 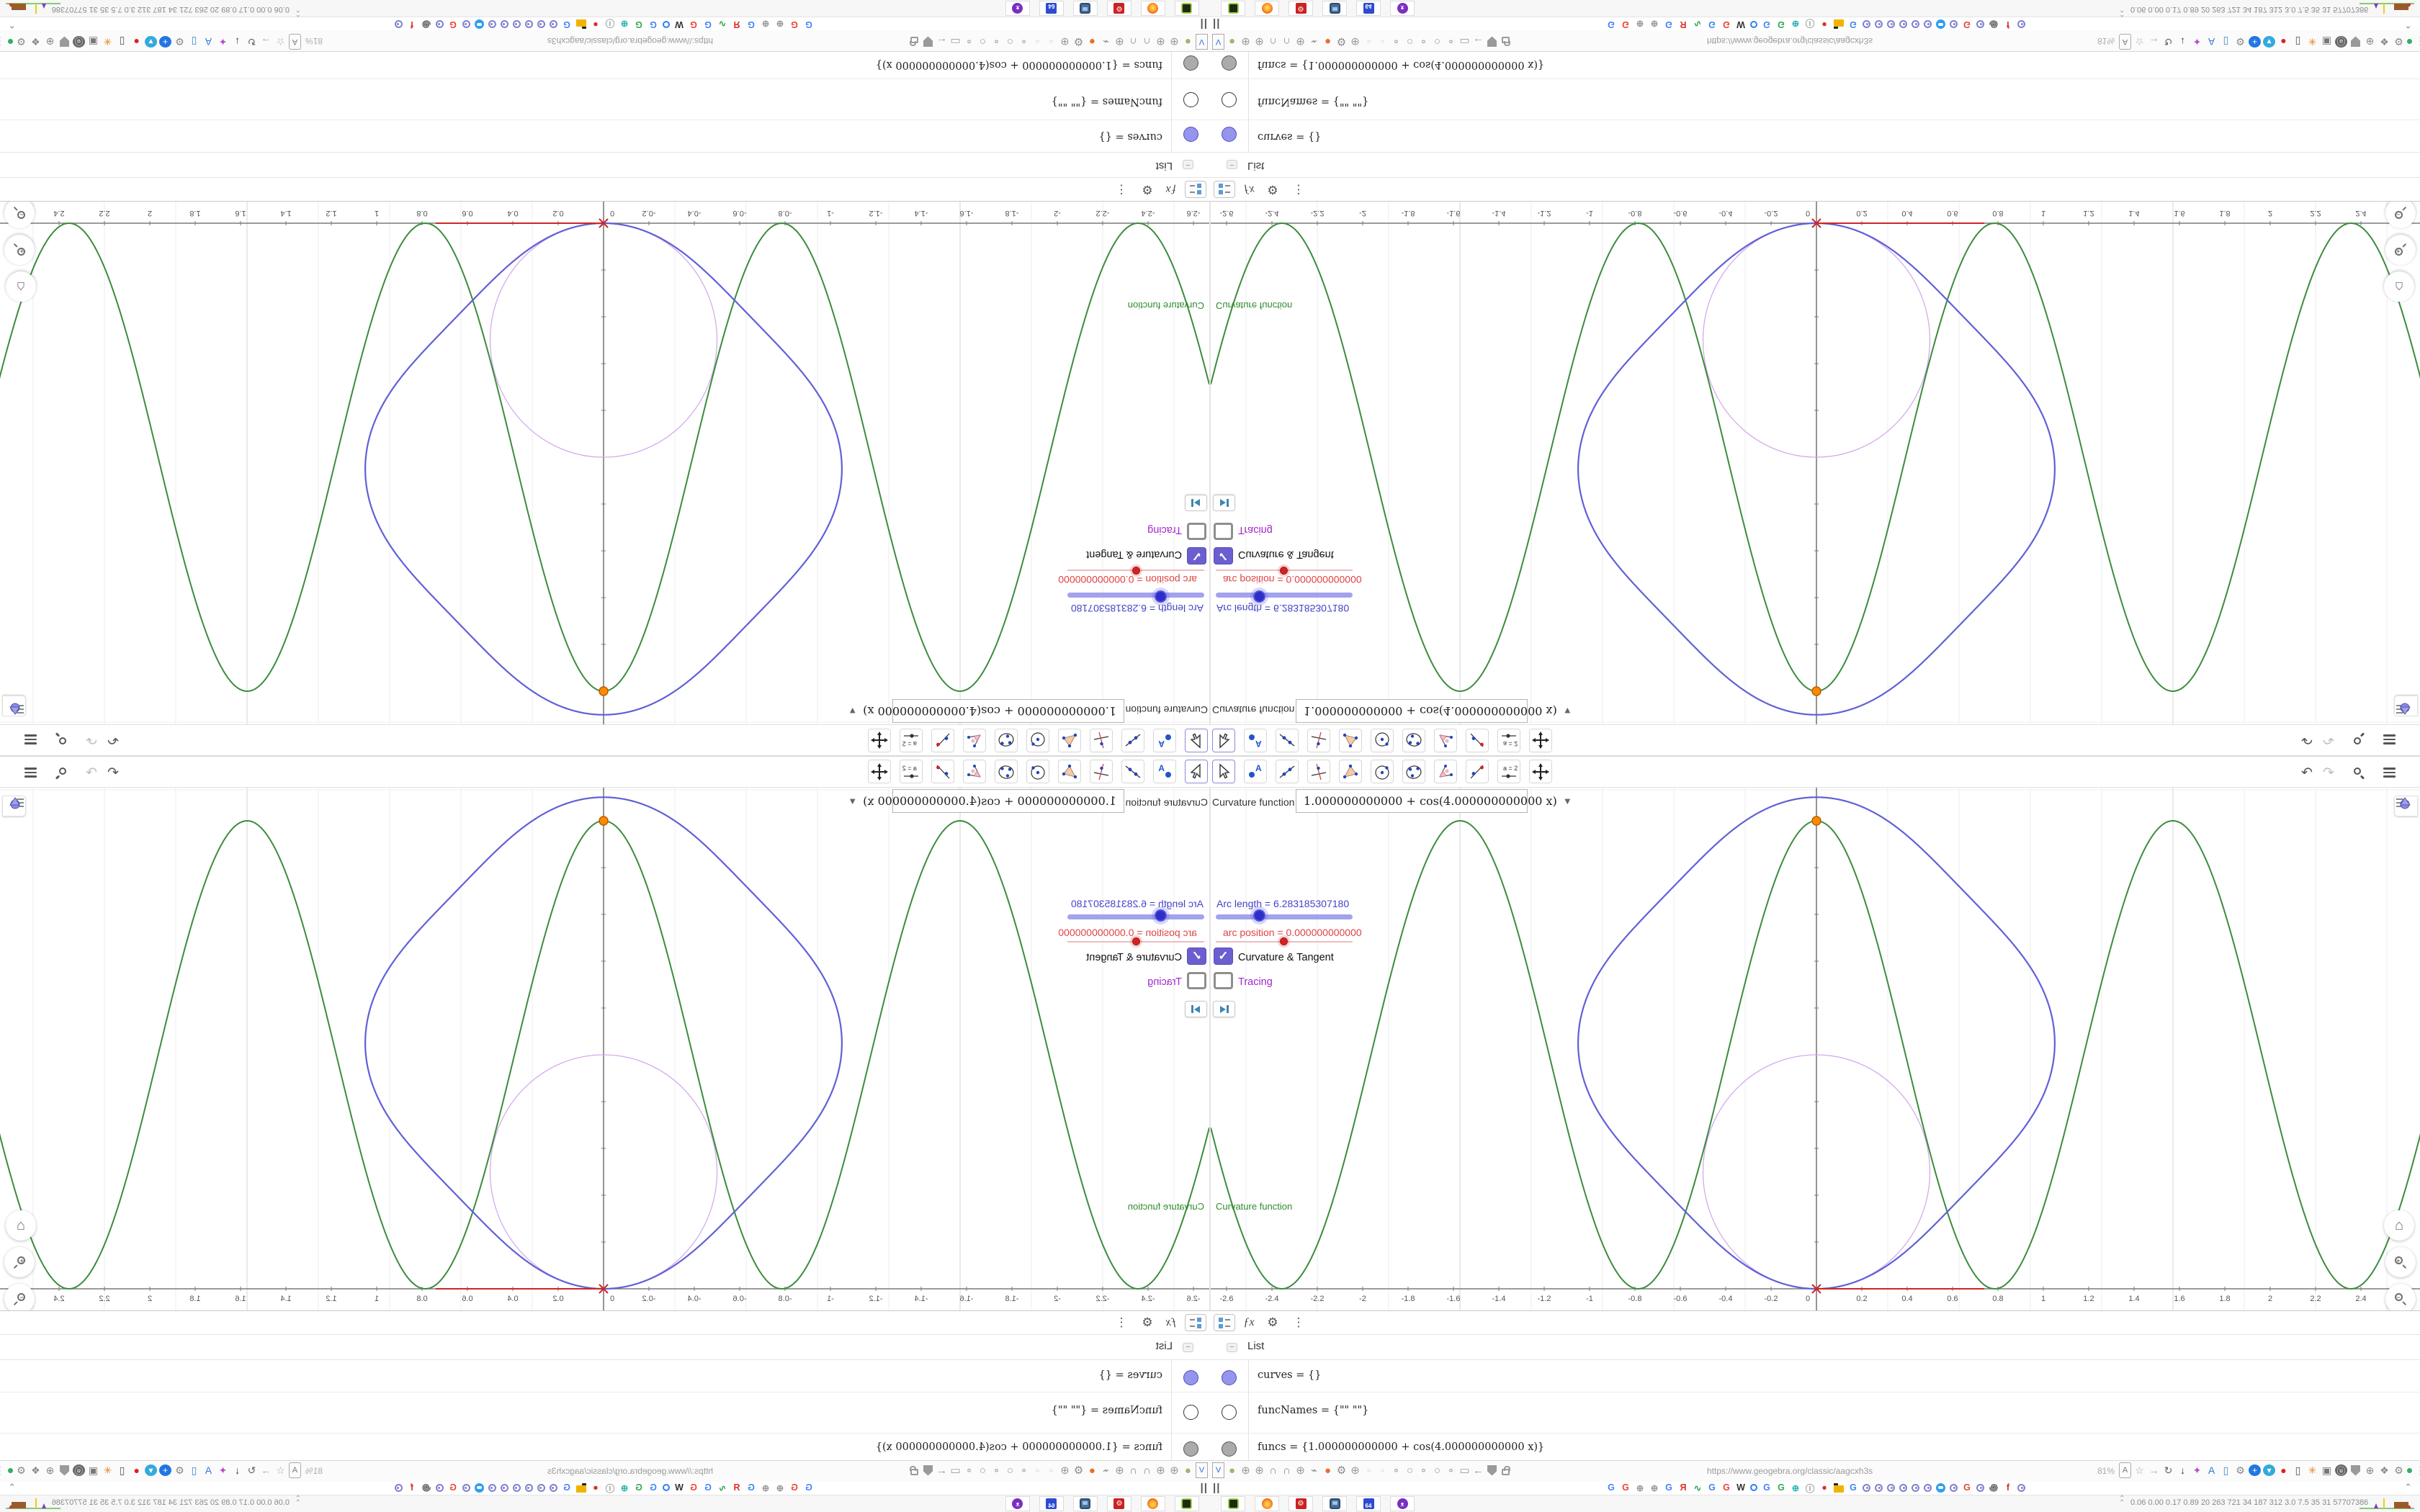 I want to click on browser-icon: ✳, so click(x=108, y=1470).